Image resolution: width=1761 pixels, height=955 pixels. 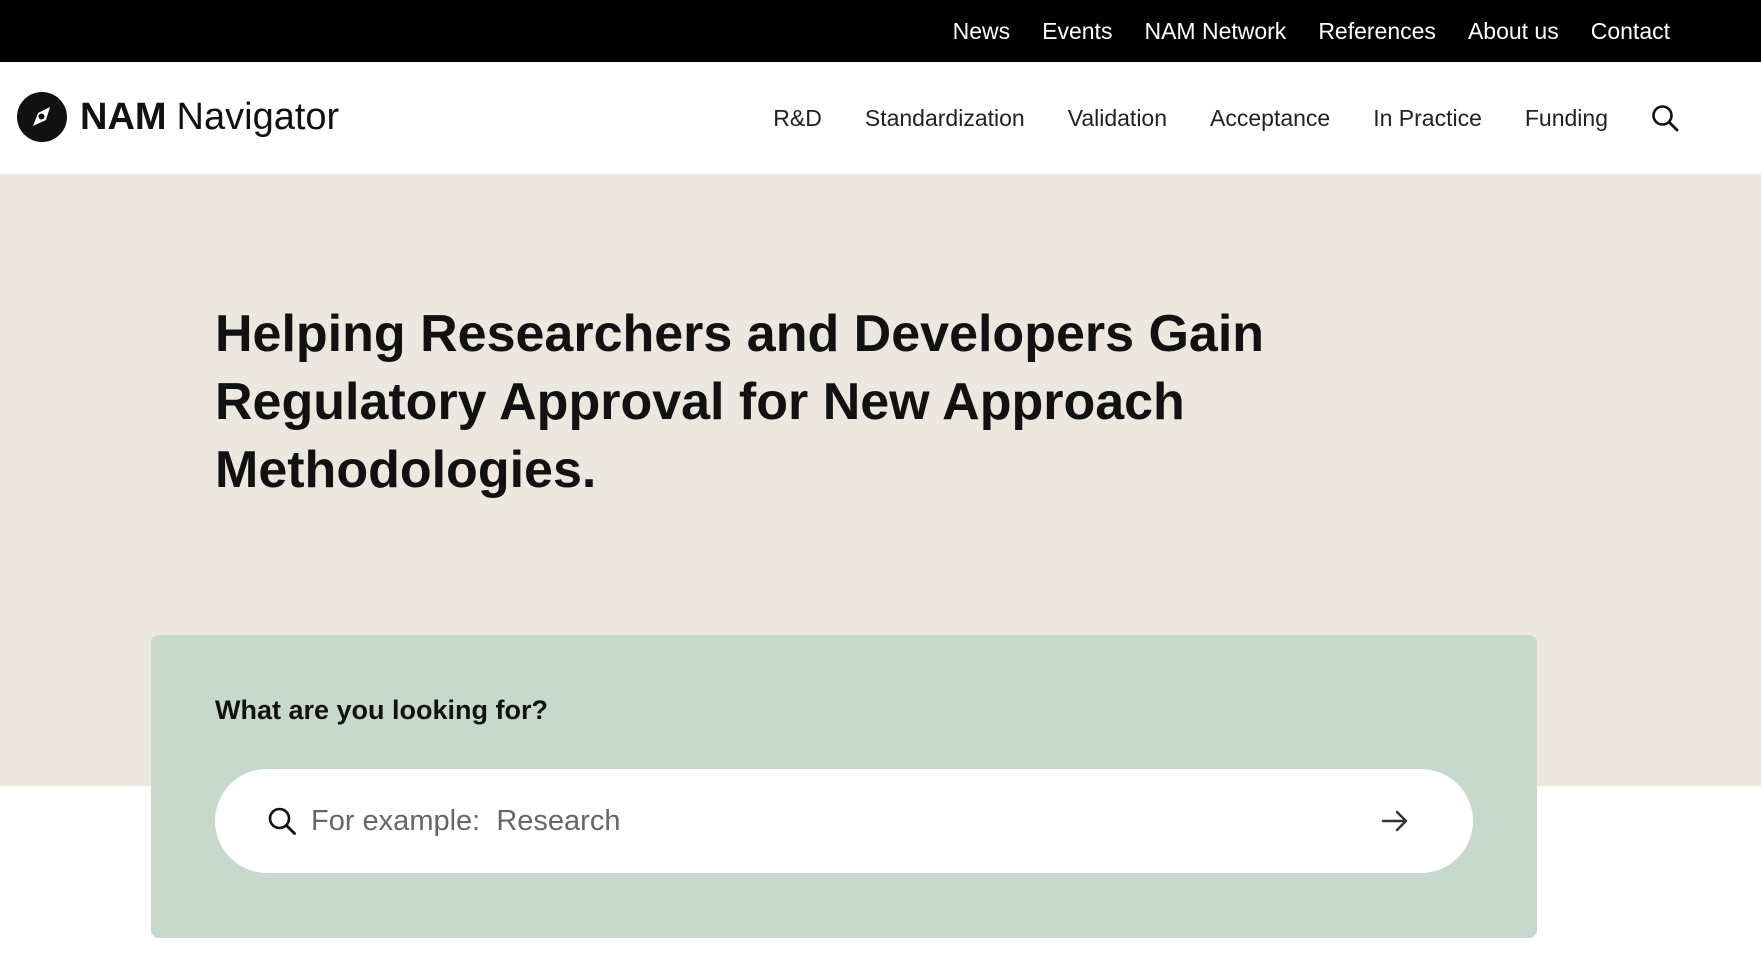 What do you see at coordinates (1215, 31) in the screenshot?
I see `utility-link-nam-network: NAM Network` at bounding box center [1215, 31].